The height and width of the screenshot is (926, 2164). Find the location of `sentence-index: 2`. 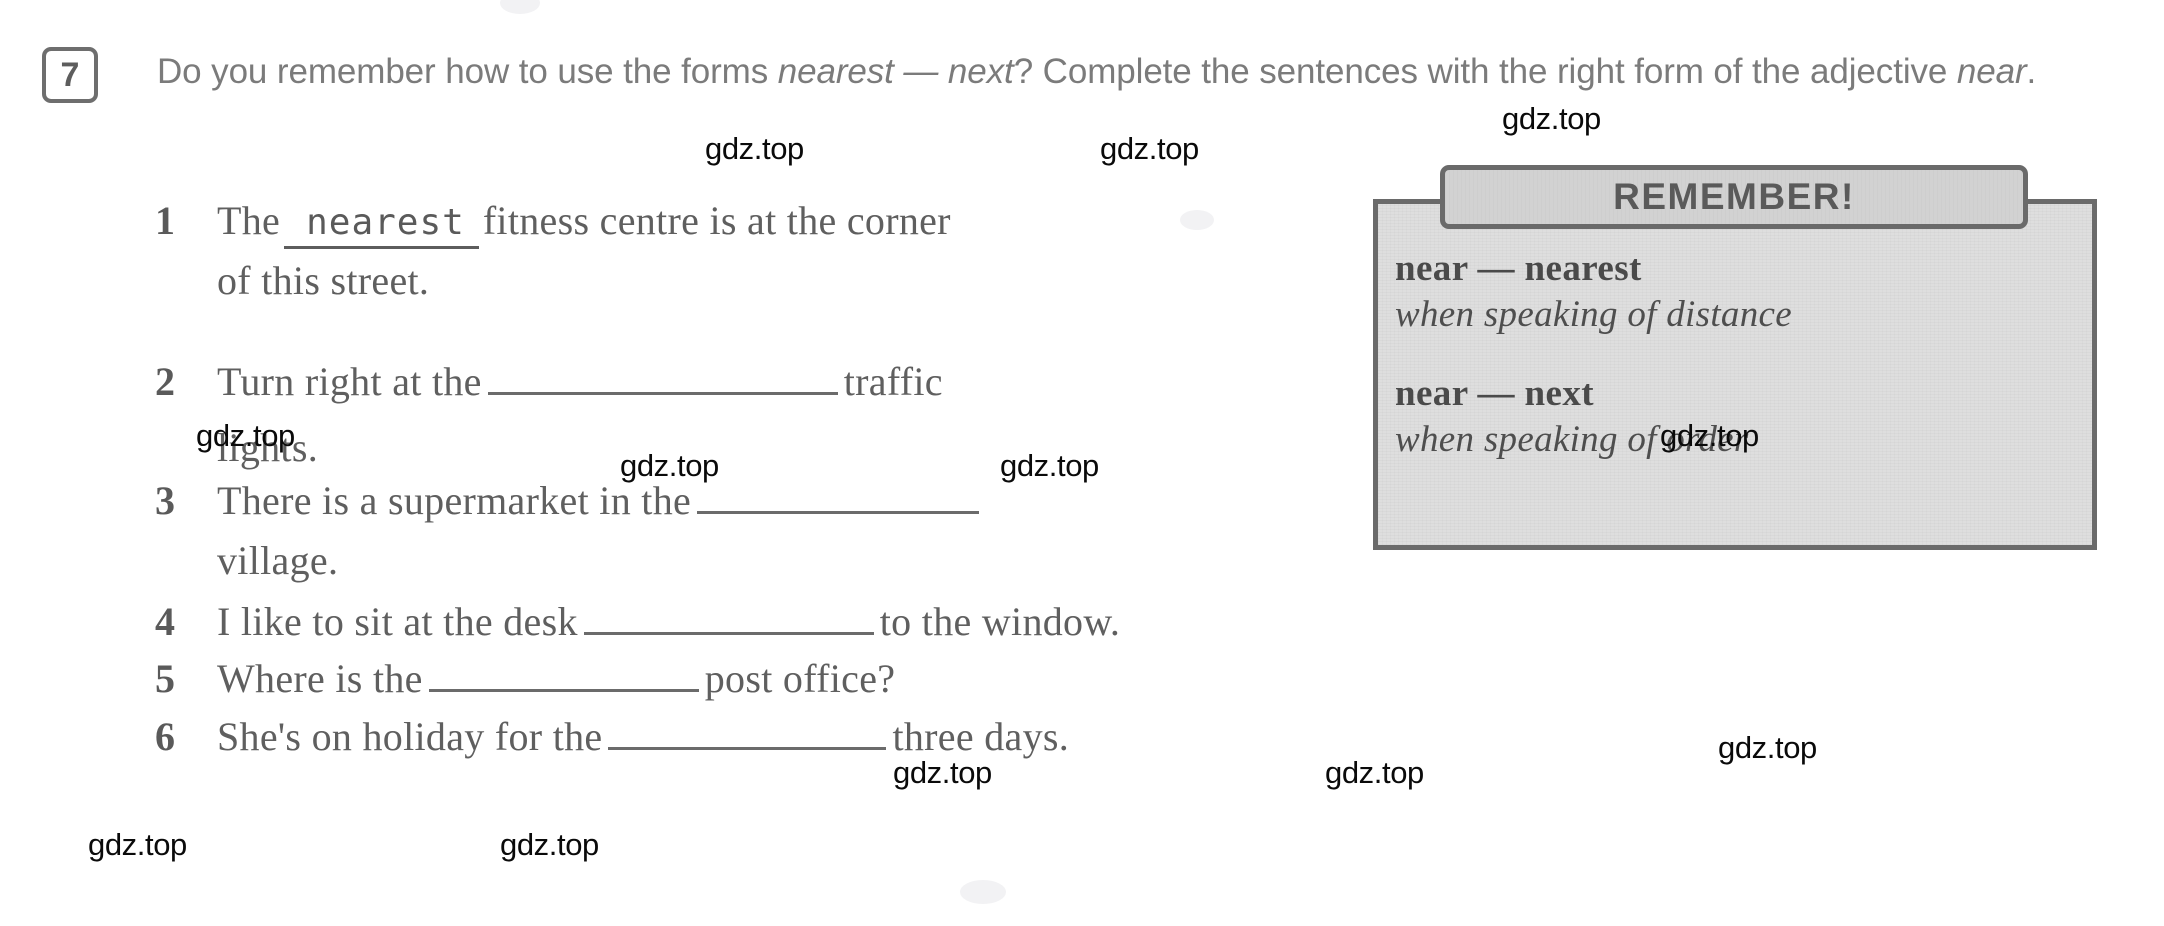

sentence-index: 2 is located at coordinates (165, 381).